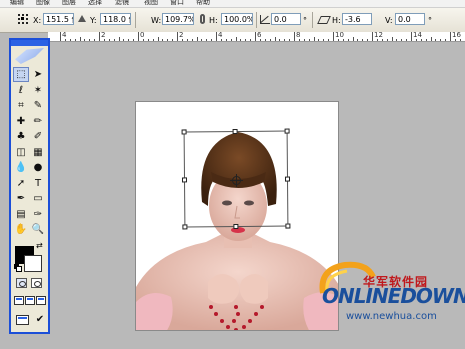 This screenshot has height=349, width=465. I want to click on menu-image: 图像, so click(43, 3).